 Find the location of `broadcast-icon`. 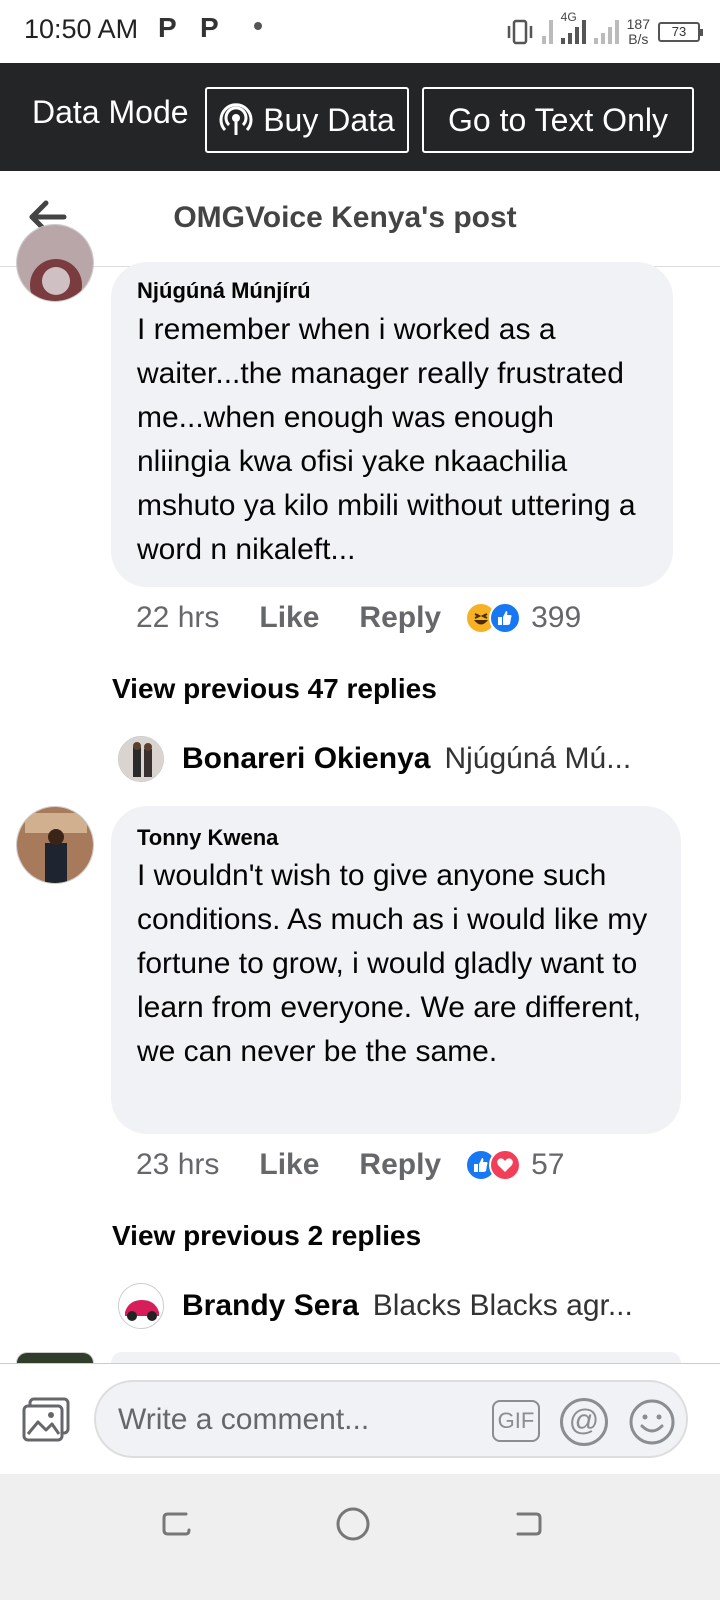

broadcast-icon is located at coordinates (236, 119).